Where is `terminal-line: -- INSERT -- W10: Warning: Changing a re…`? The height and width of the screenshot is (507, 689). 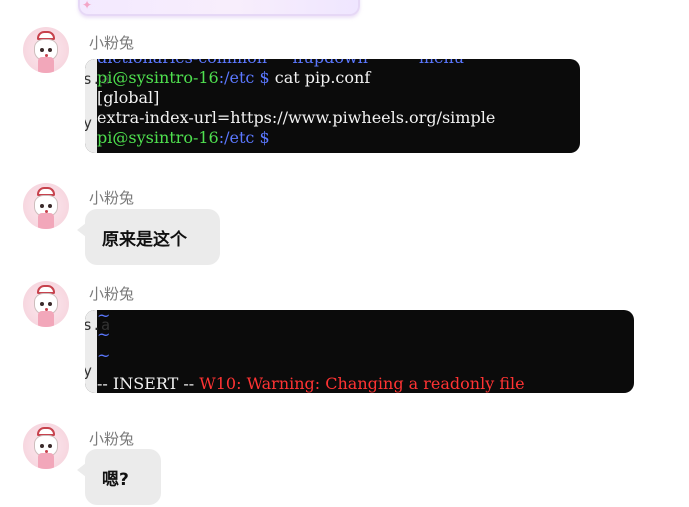
terminal-line: -- INSERT -- W10: Warning: Changing a re… is located at coordinates (311, 383).